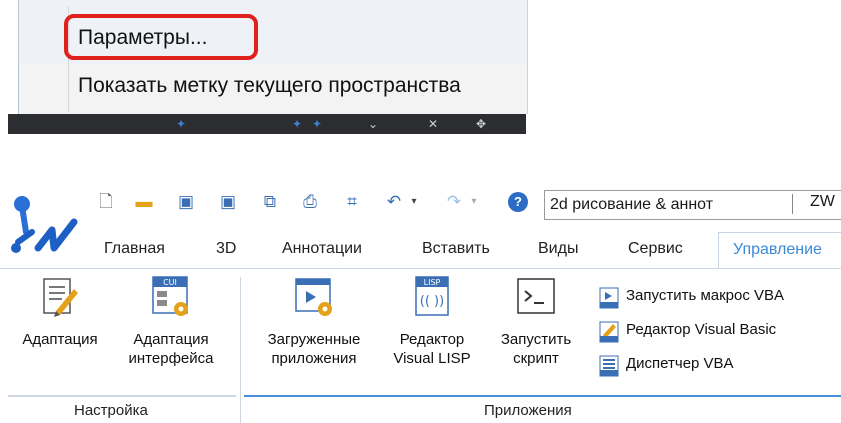 The height and width of the screenshot is (423, 841). What do you see at coordinates (314, 349) in the screenshot?
I see `loaded-apps-label: Загруженные приложения` at bounding box center [314, 349].